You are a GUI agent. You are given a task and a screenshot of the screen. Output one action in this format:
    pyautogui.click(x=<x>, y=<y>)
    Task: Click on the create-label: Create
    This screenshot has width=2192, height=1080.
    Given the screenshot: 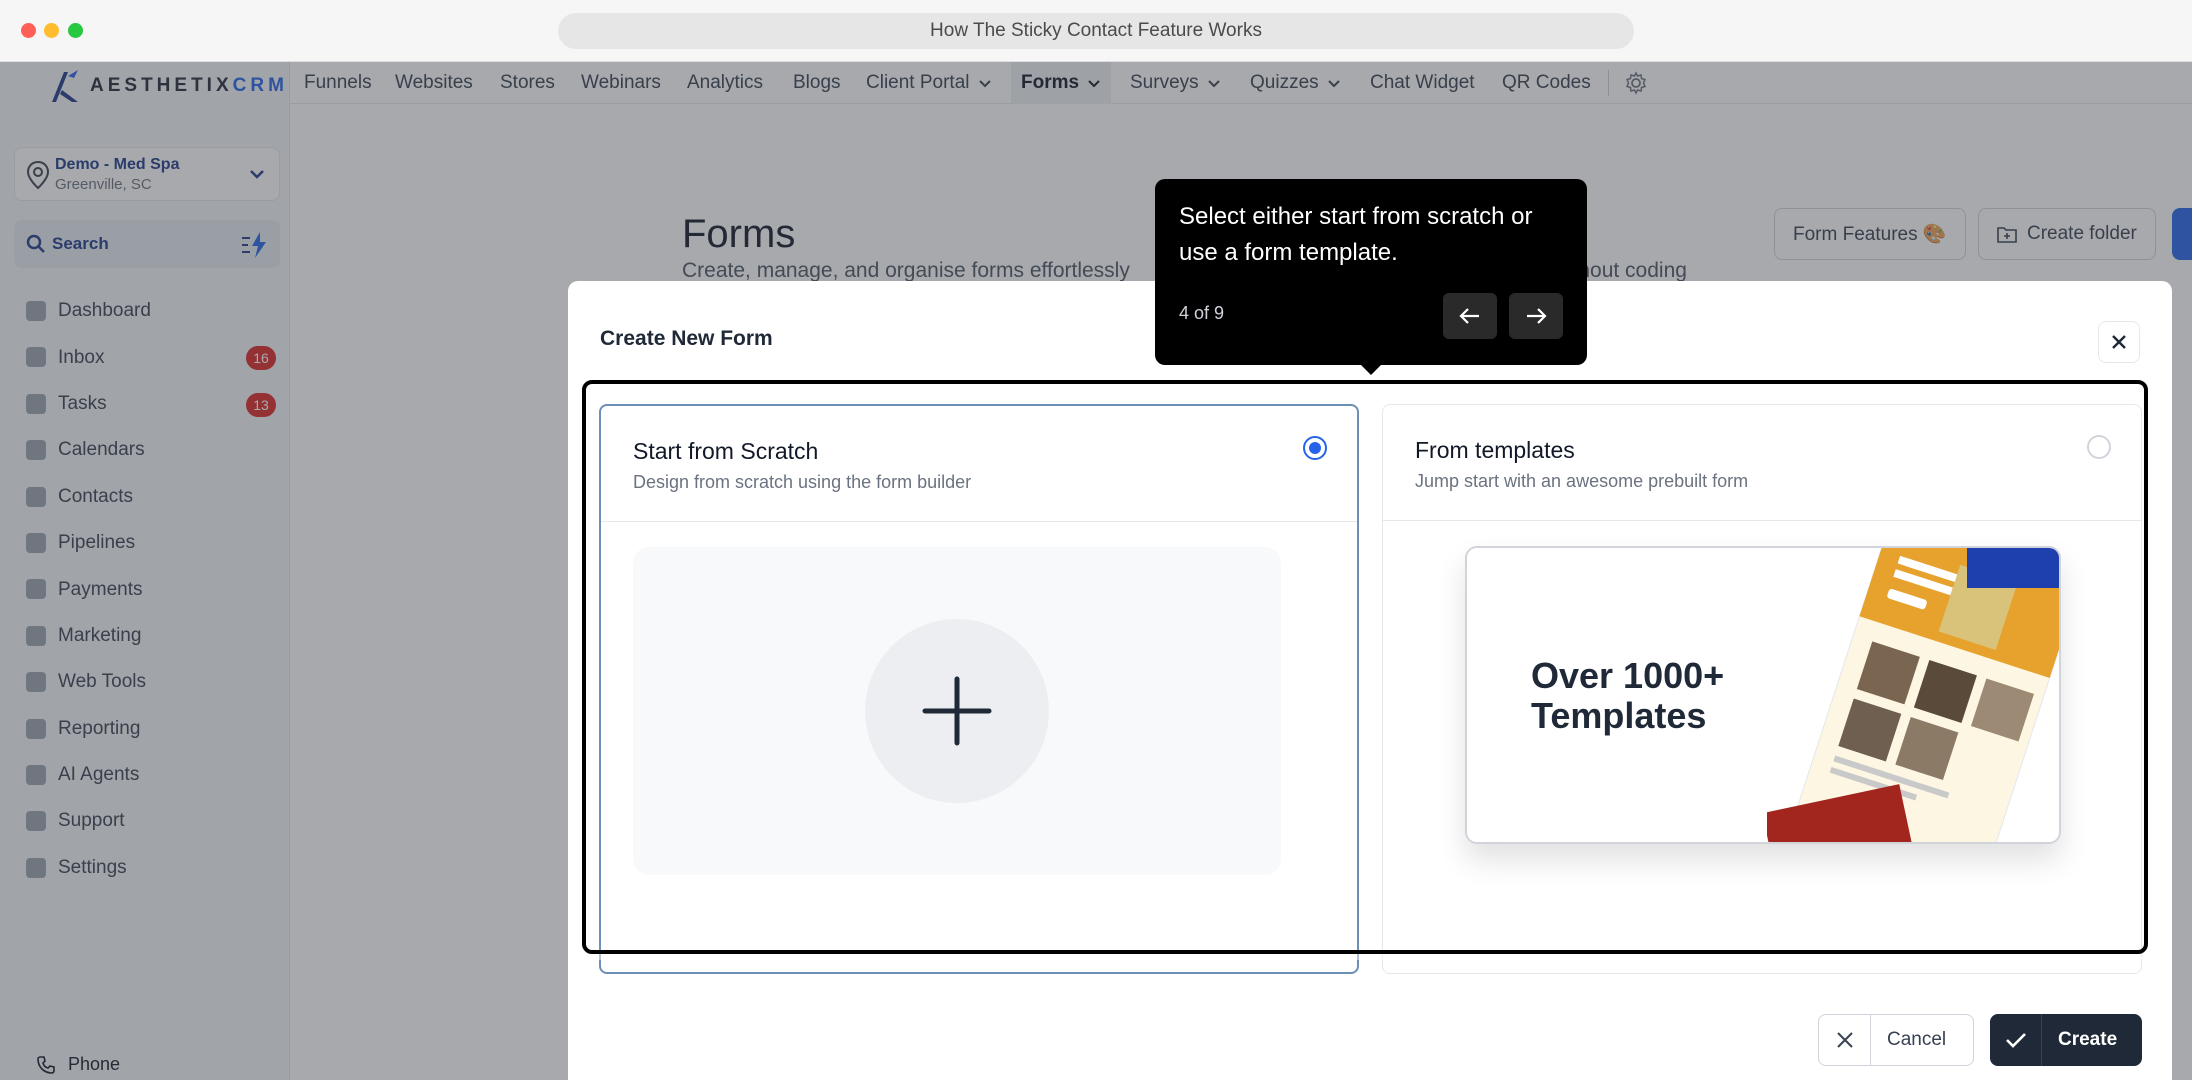 What is the action you would take?
    pyautogui.click(x=2088, y=1039)
    